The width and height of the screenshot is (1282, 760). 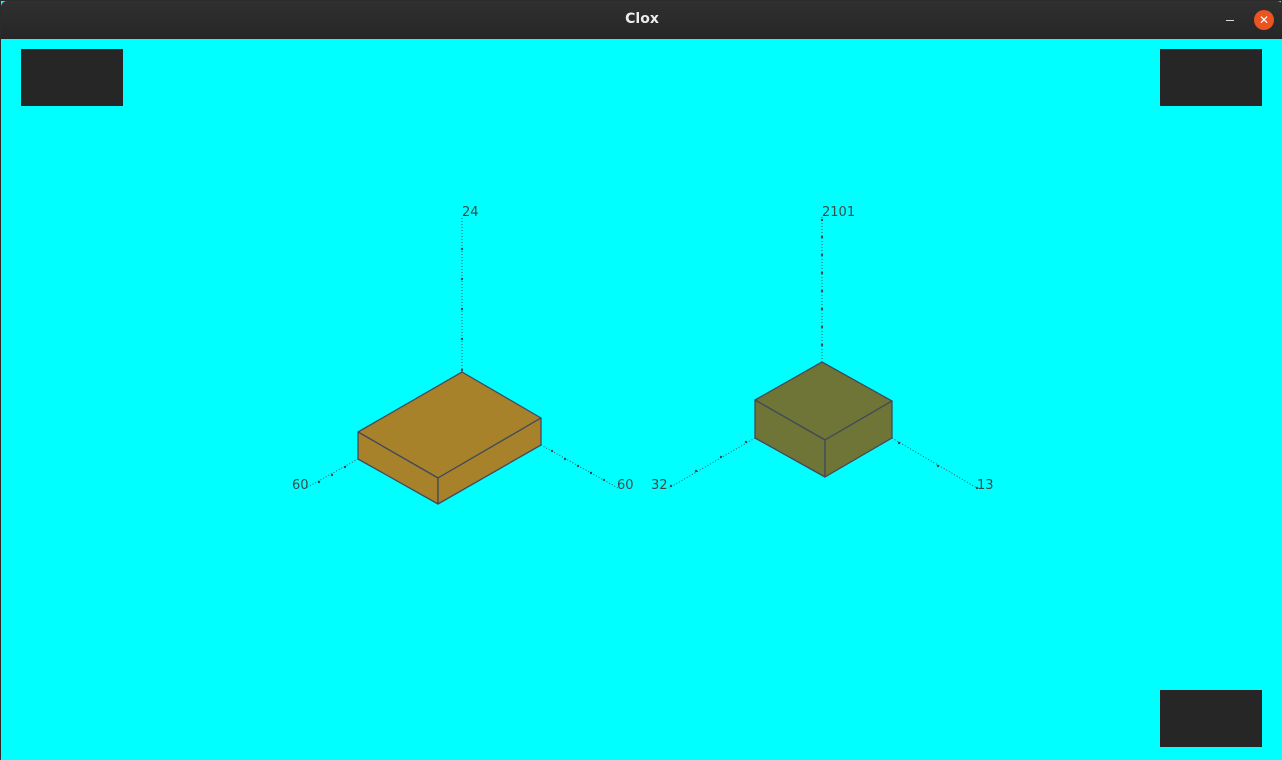 I want to click on close-icon: ✕, so click(x=1264, y=20).